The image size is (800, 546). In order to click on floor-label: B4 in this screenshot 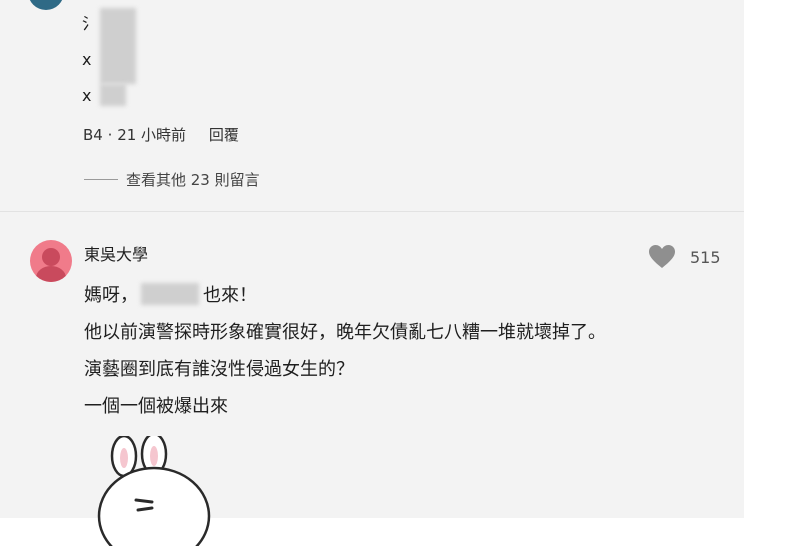, I will do `click(93, 135)`.